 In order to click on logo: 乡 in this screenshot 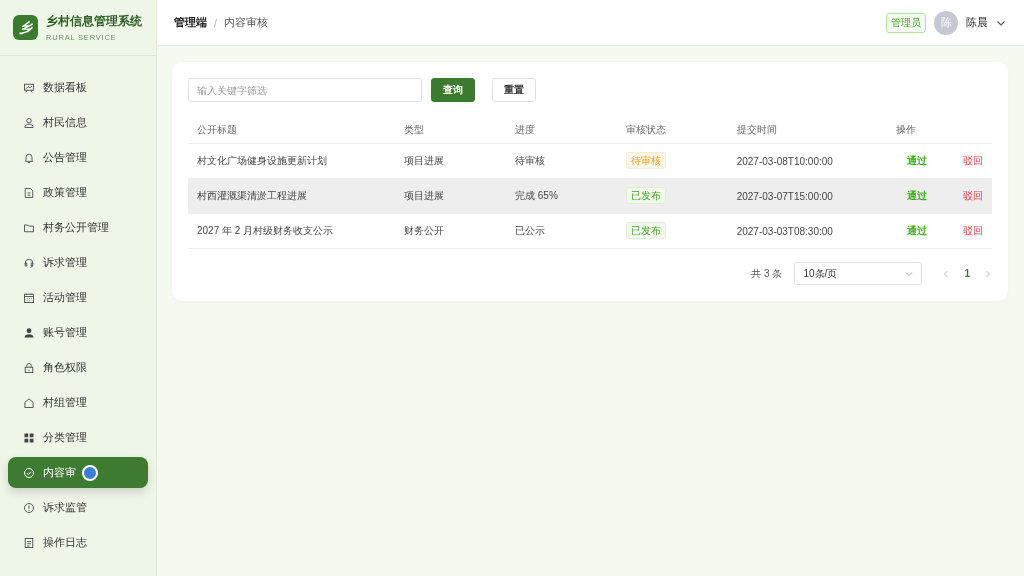, I will do `click(25, 27)`.